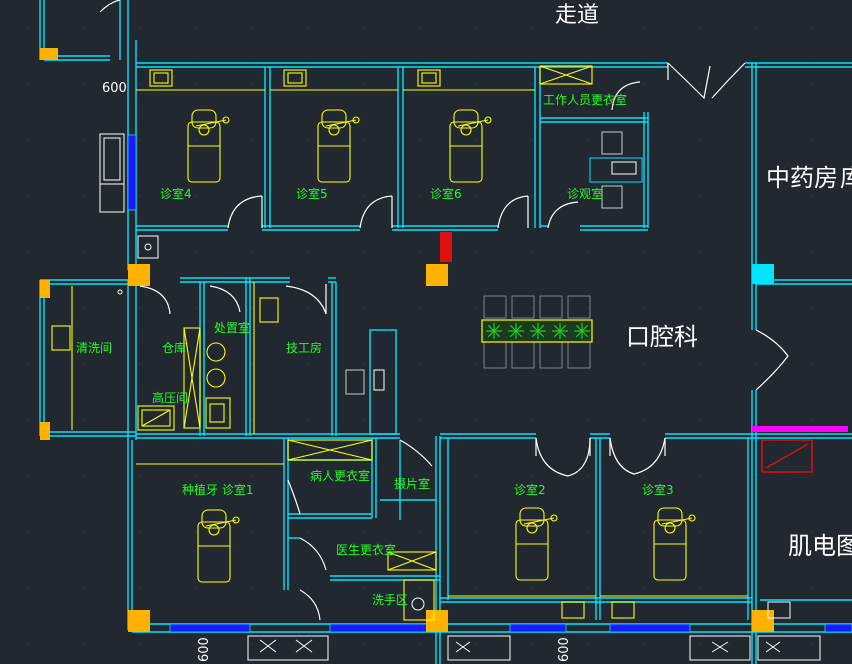 The height and width of the screenshot is (664, 852). I want to click on dimension-600-bottom-left: 600, so click(204, 649).